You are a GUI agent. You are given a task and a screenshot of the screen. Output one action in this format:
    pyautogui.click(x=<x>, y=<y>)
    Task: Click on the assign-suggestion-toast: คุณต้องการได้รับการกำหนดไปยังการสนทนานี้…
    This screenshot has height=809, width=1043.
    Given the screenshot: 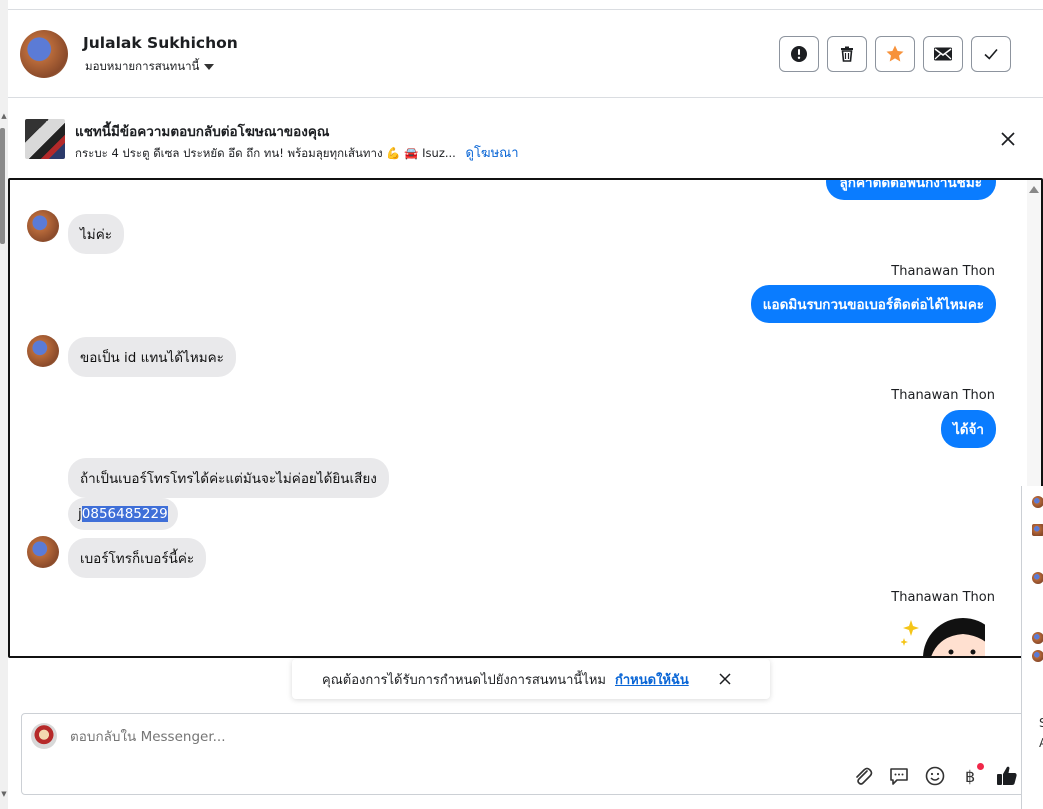 What is the action you would take?
    pyautogui.click(x=531, y=679)
    